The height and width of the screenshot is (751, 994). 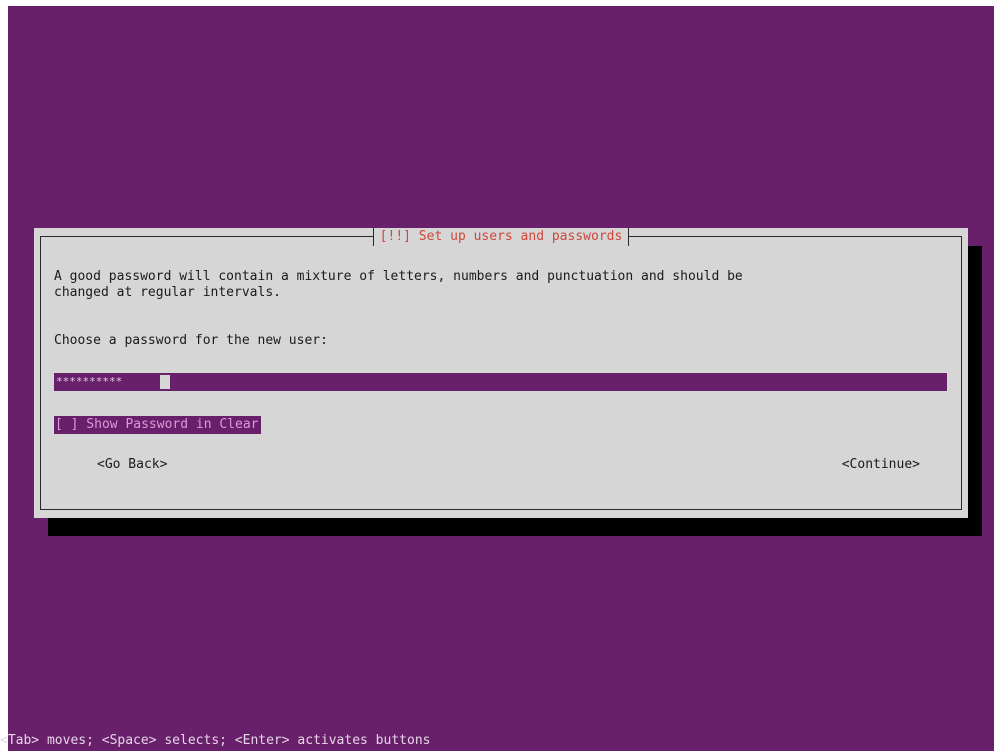 I want to click on dialog-title: [!!] Set up users and passwords, so click(x=501, y=237).